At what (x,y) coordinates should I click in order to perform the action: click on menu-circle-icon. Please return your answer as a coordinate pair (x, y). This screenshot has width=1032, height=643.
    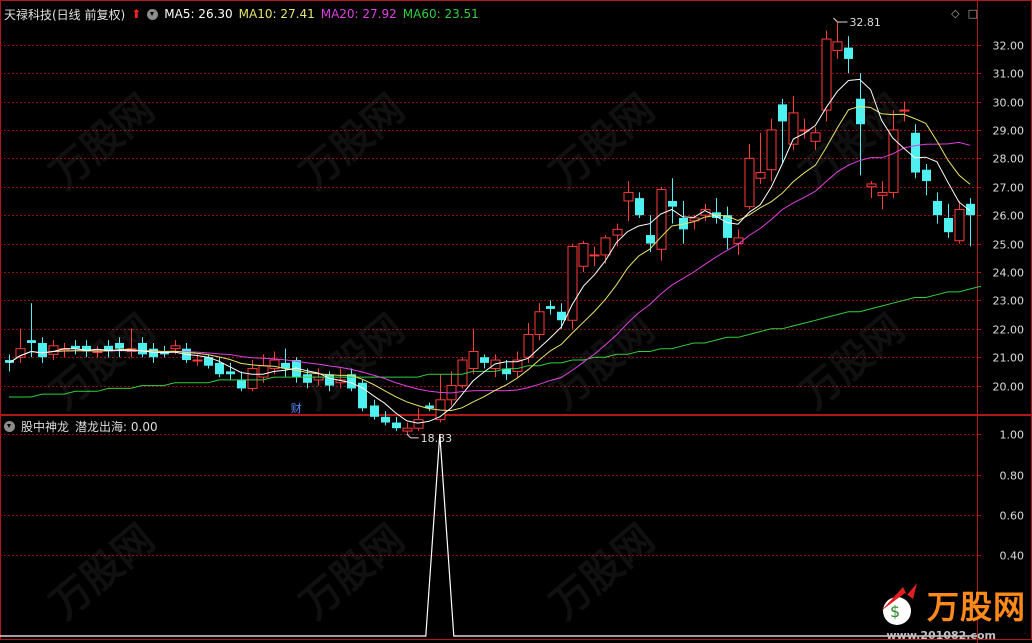
    Looking at the image, I should click on (153, 14).